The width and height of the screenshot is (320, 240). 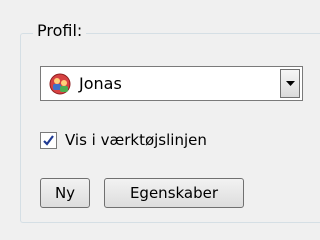 I want to click on show-in-toolbar-option: Vis i værktøjslinjen, so click(x=123, y=140).